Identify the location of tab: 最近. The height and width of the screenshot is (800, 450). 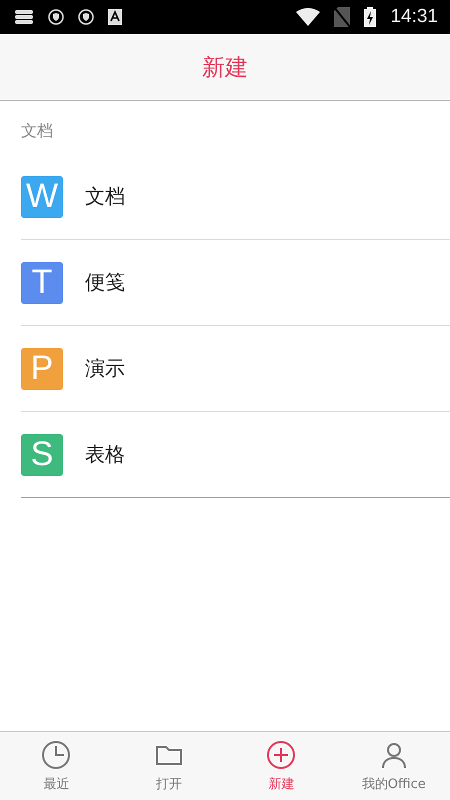
(56, 766).